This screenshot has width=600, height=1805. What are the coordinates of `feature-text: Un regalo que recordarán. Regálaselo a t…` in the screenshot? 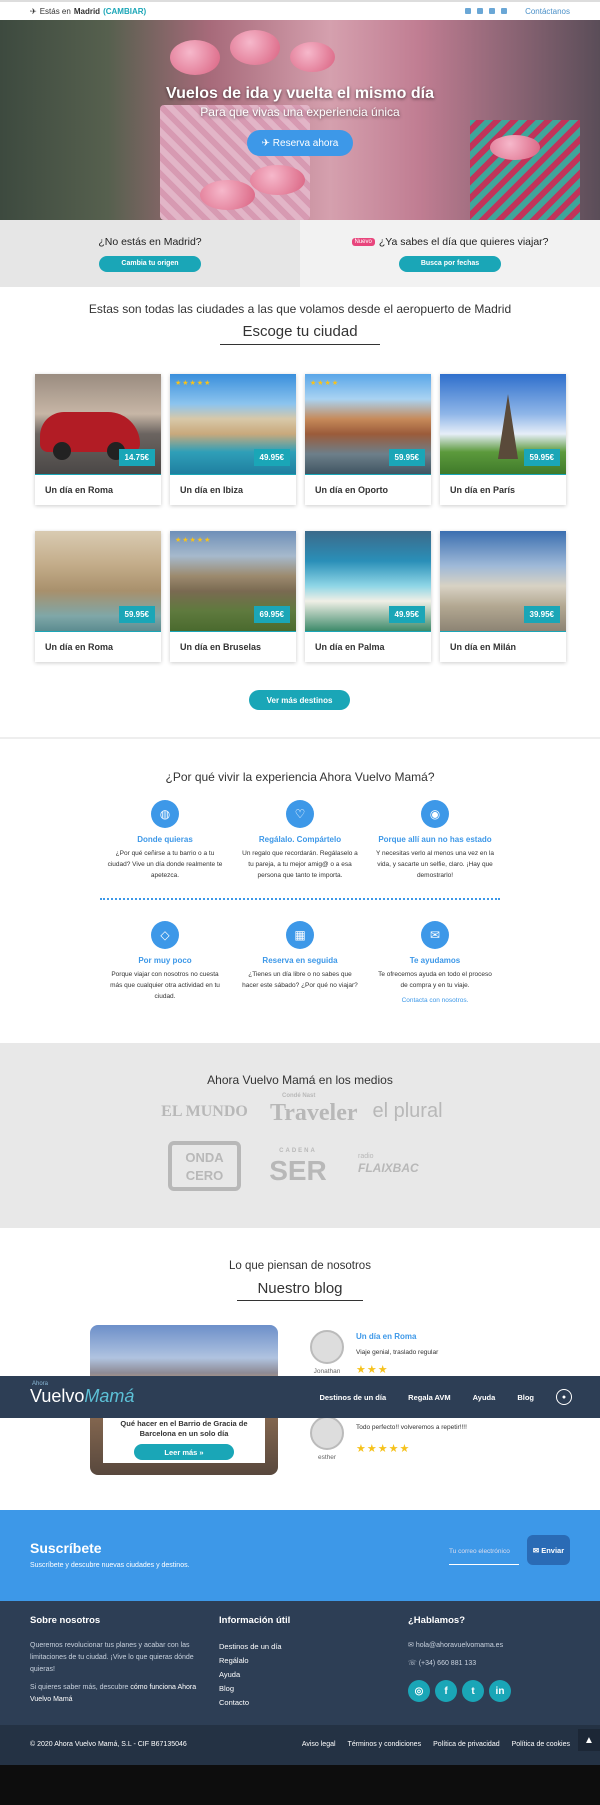 It's located at (300, 864).